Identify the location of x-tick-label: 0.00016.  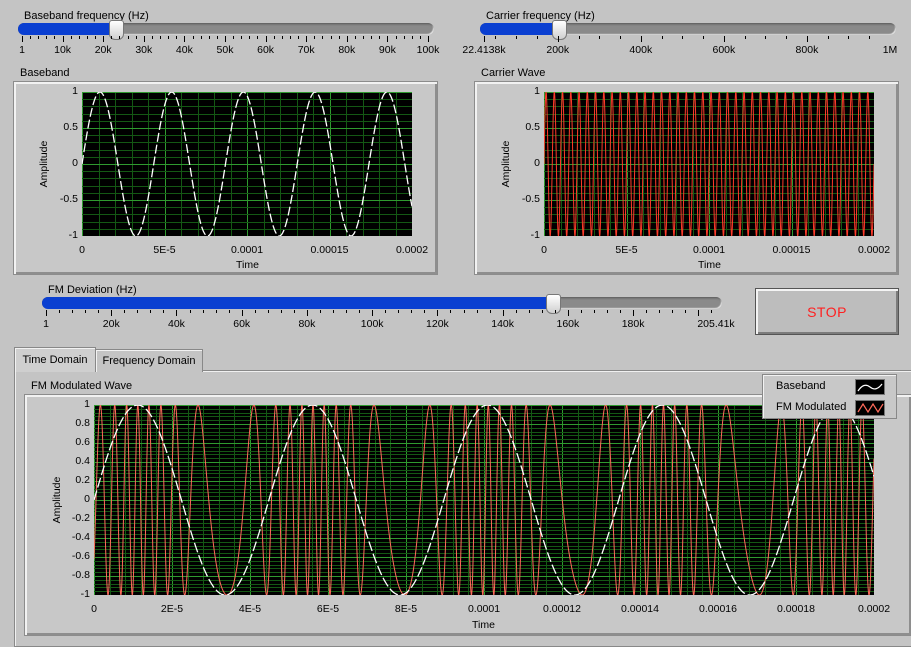
(718, 609).